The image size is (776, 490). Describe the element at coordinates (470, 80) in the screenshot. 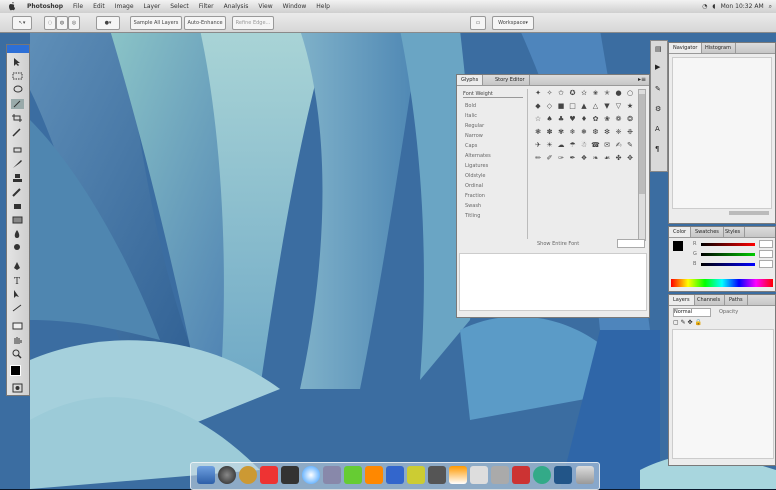

I see `tab-glyphs: Glyphs` at that location.